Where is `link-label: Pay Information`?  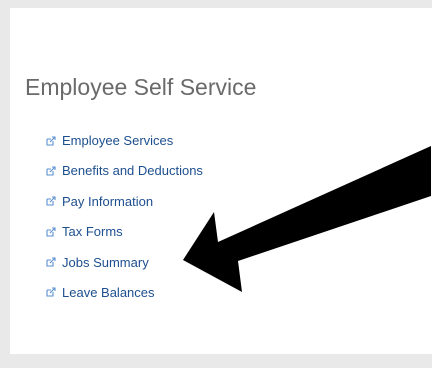 link-label: Pay Information is located at coordinates (108, 201).